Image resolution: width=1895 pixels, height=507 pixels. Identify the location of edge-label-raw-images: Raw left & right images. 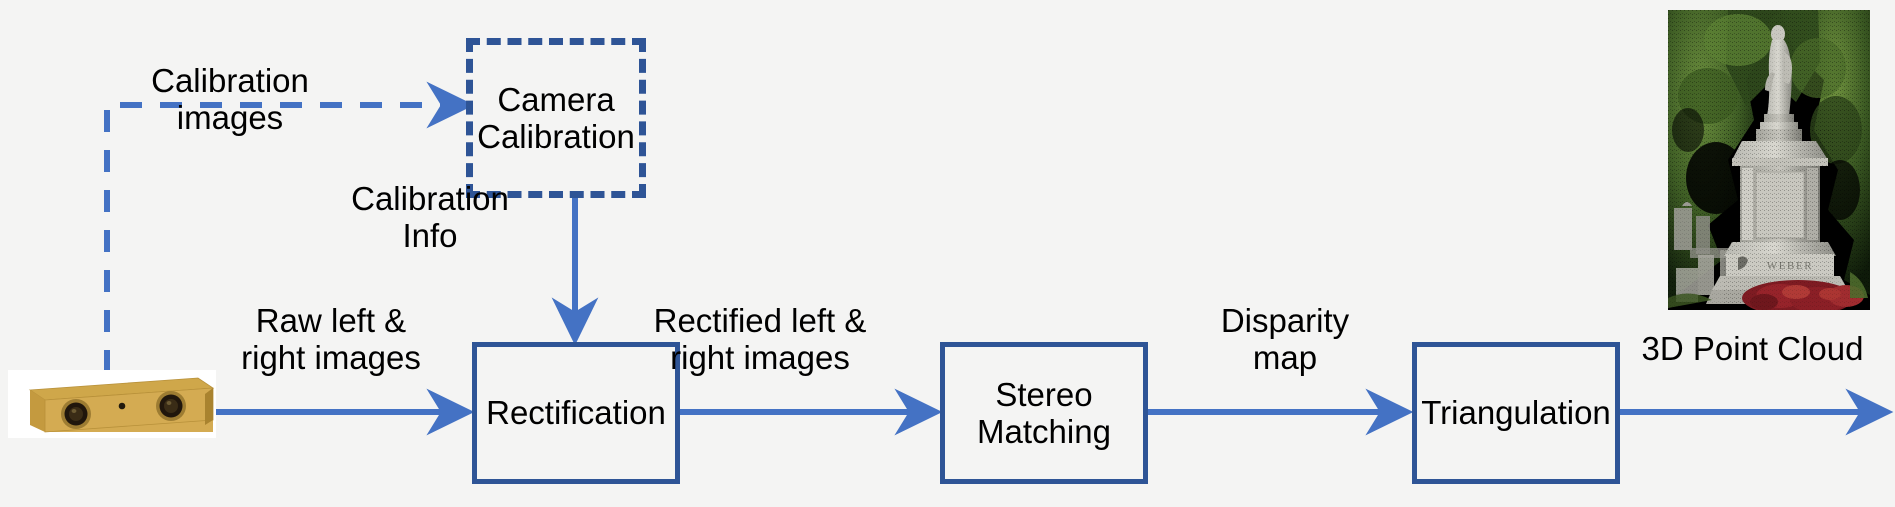
(331, 339).